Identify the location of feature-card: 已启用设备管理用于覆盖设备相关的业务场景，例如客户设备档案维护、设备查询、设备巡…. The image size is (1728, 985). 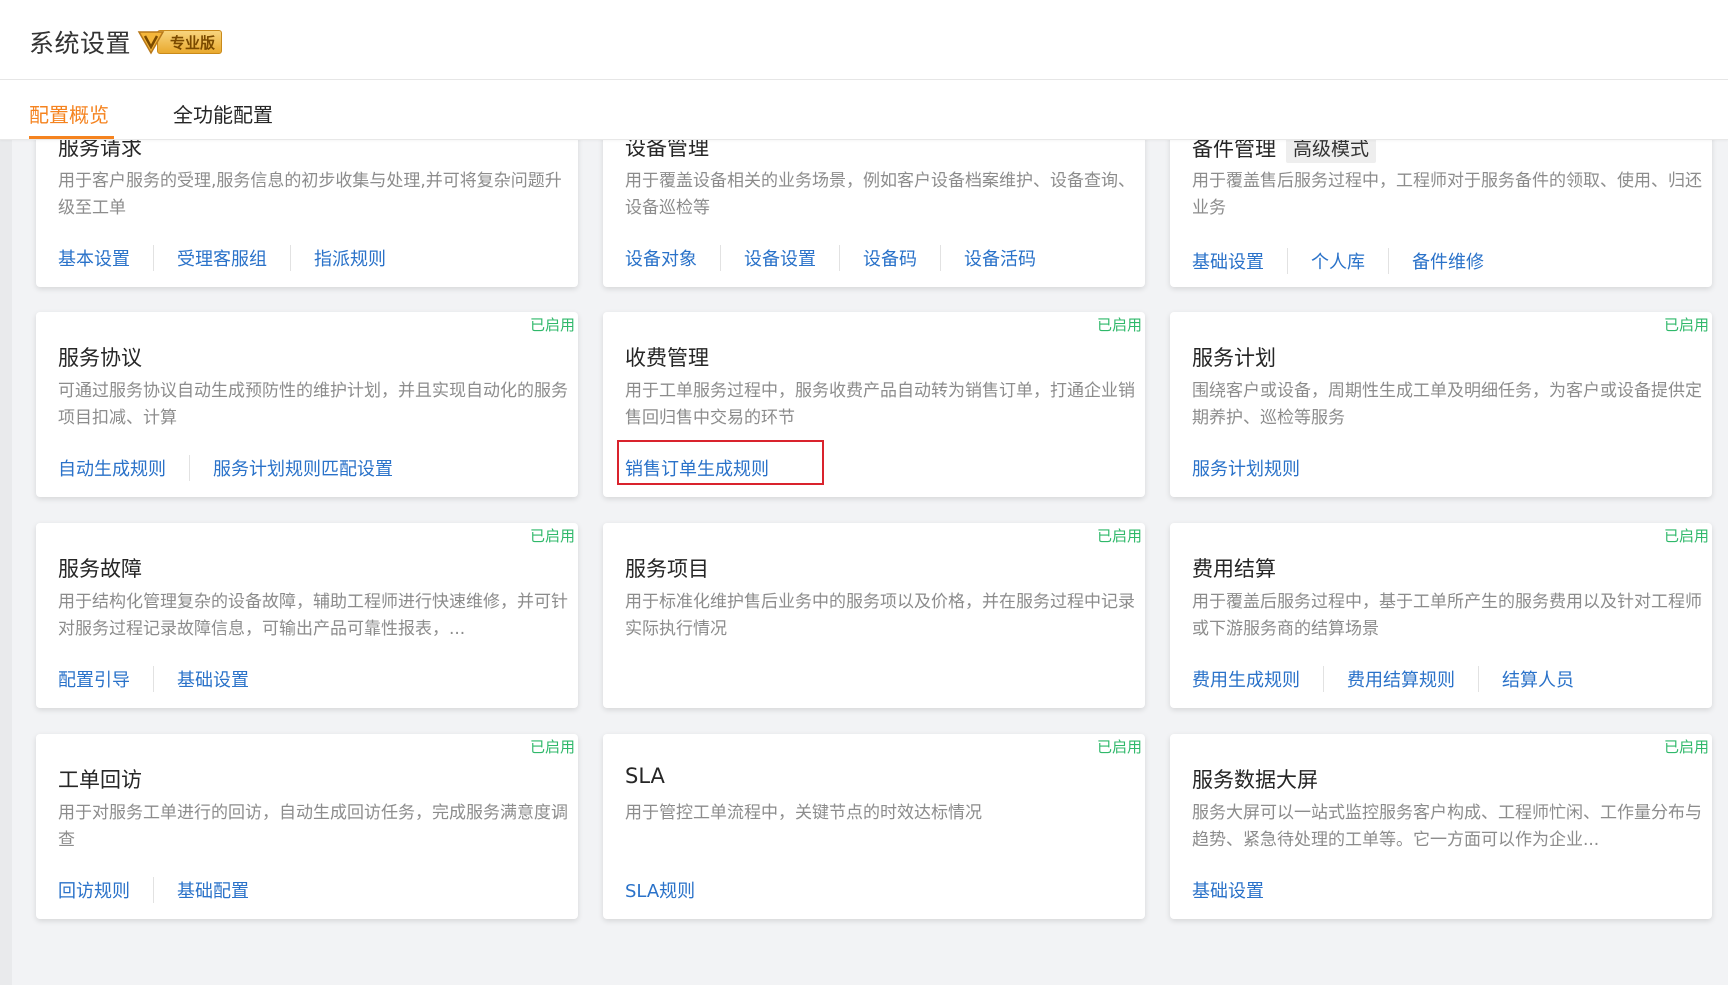
(874, 213).